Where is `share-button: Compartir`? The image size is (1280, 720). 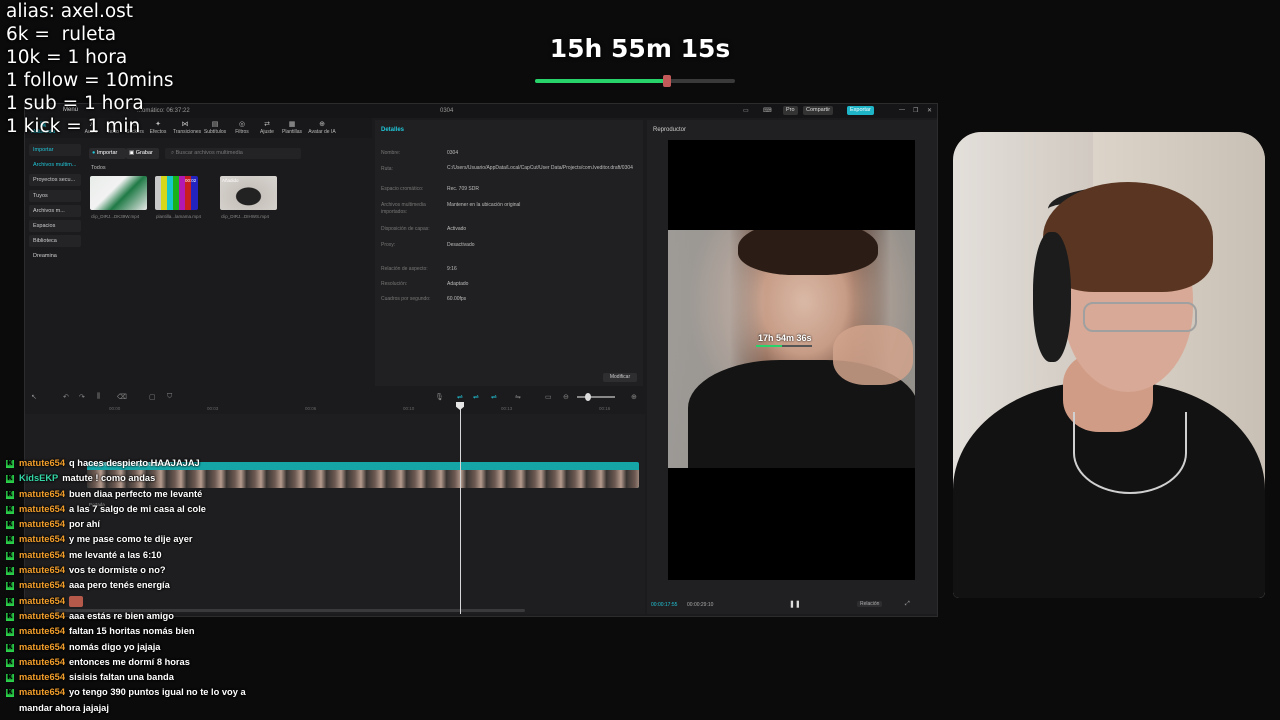 share-button: Compartir is located at coordinates (818, 110).